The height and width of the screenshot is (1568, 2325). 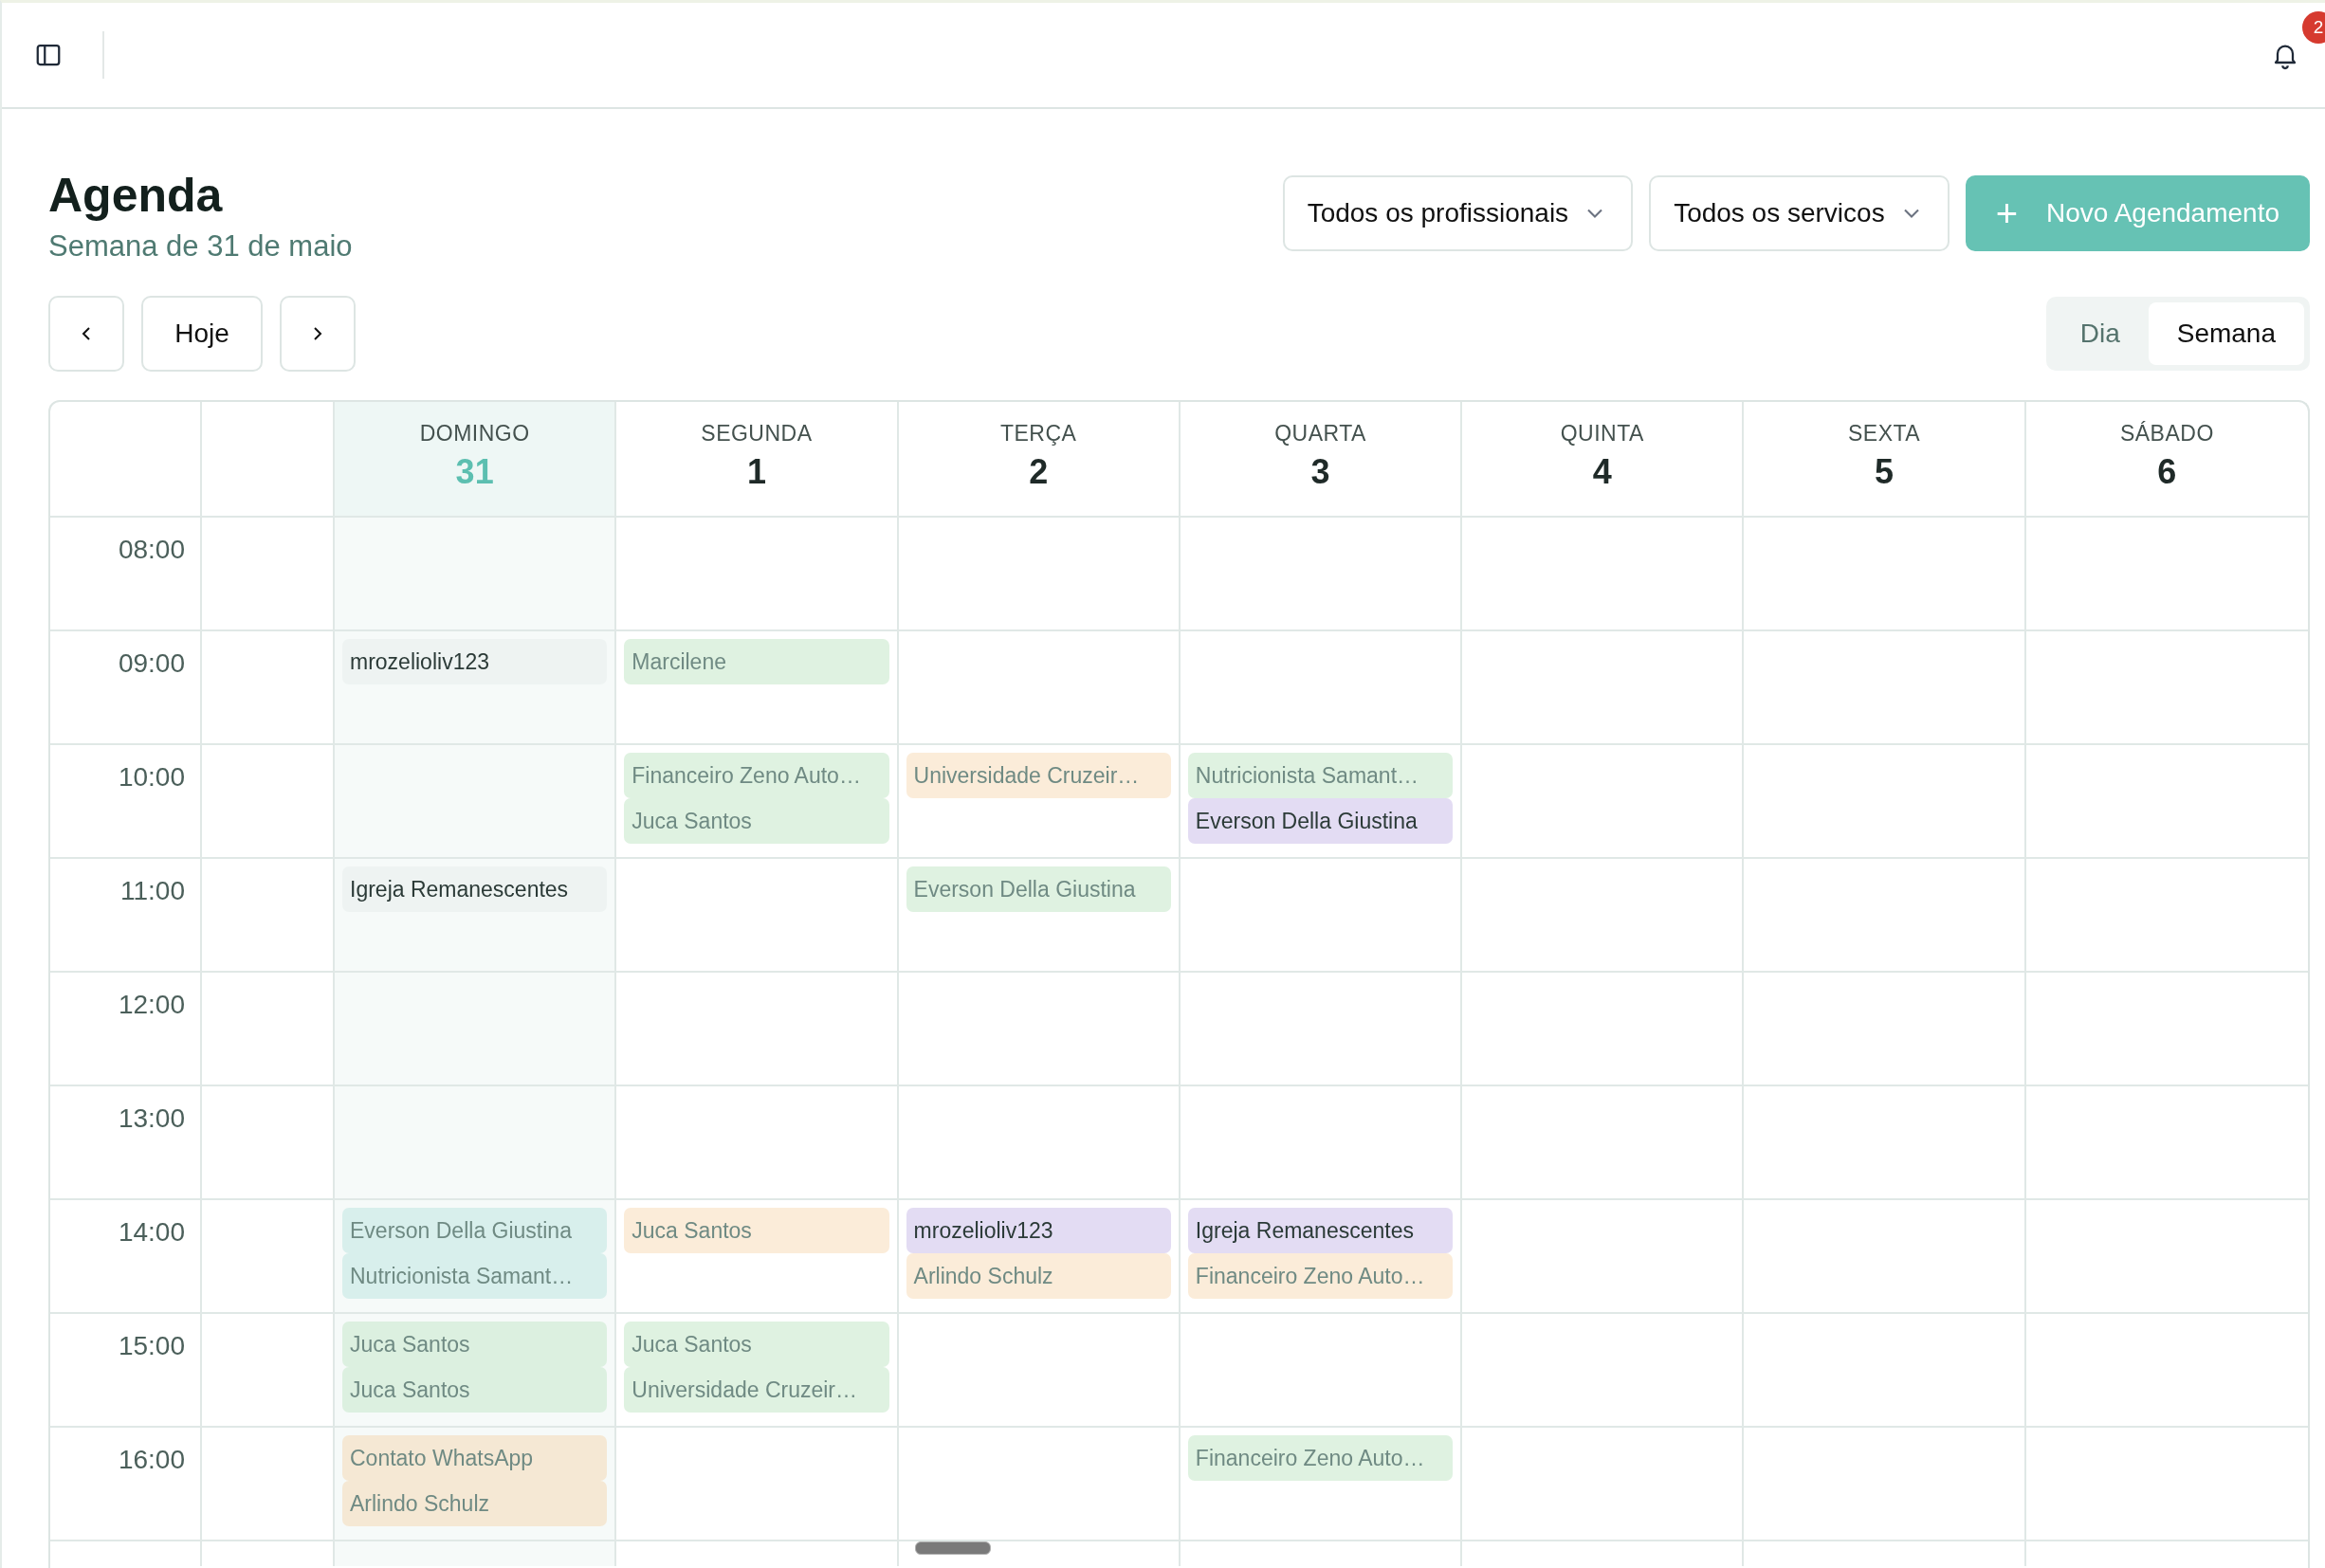 What do you see at coordinates (475, 1458) in the screenshot?
I see `appointment-chip: Contato WhatsApp` at bounding box center [475, 1458].